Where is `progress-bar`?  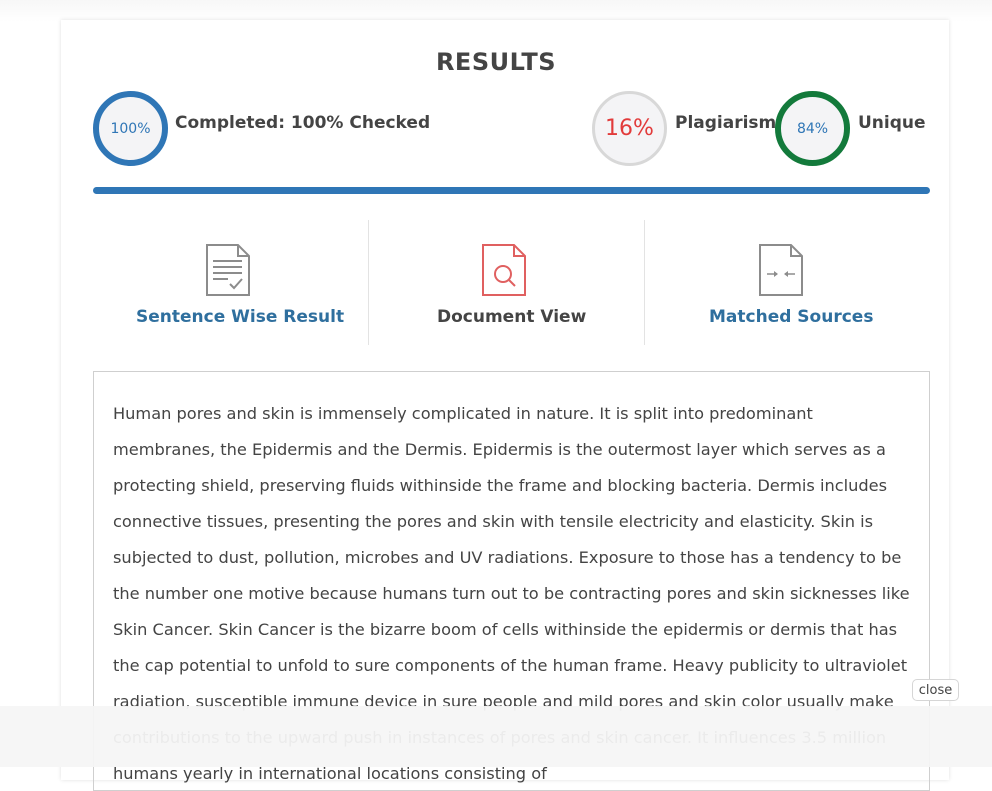
progress-bar is located at coordinates (511, 190).